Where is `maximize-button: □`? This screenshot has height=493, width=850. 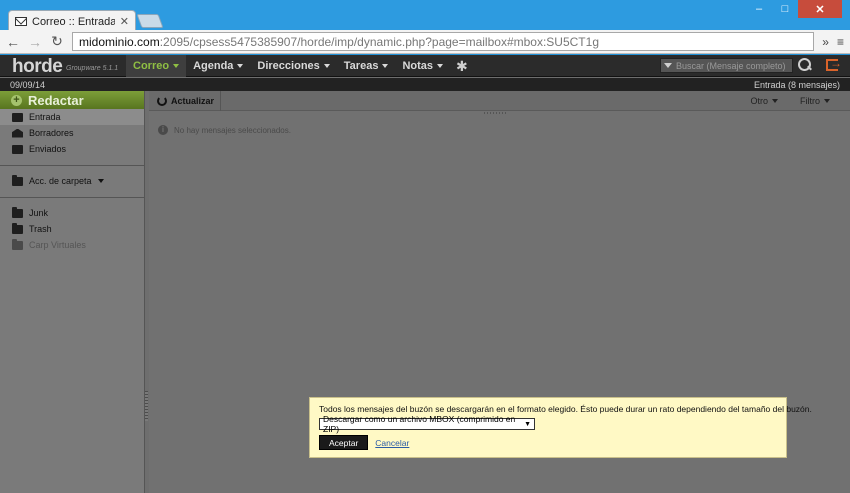
maximize-button: □ is located at coordinates (785, 9).